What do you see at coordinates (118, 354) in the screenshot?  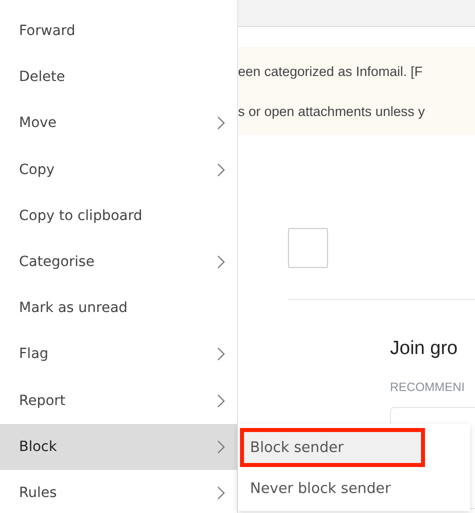 I see `menu-item: Flag` at bounding box center [118, 354].